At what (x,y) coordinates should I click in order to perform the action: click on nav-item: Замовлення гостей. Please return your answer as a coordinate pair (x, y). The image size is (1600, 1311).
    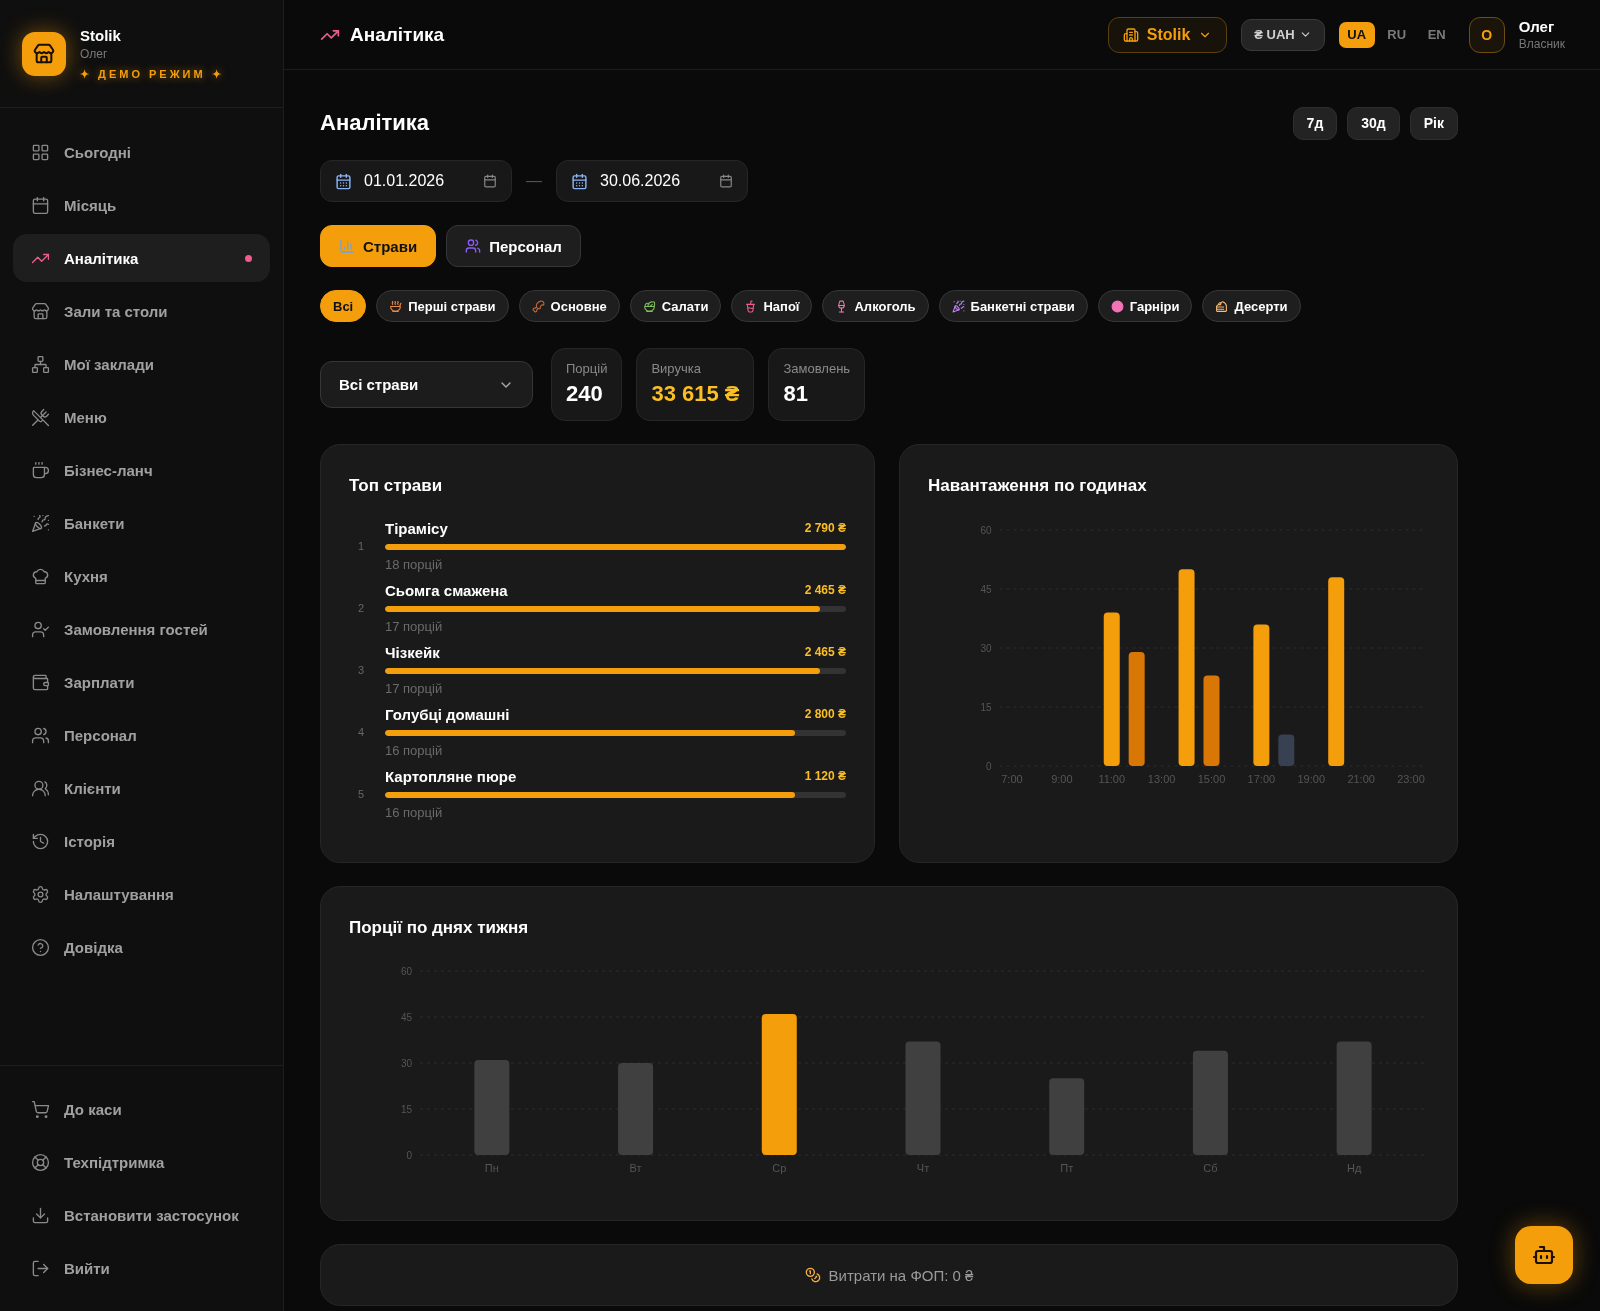
    Looking at the image, I should click on (141, 629).